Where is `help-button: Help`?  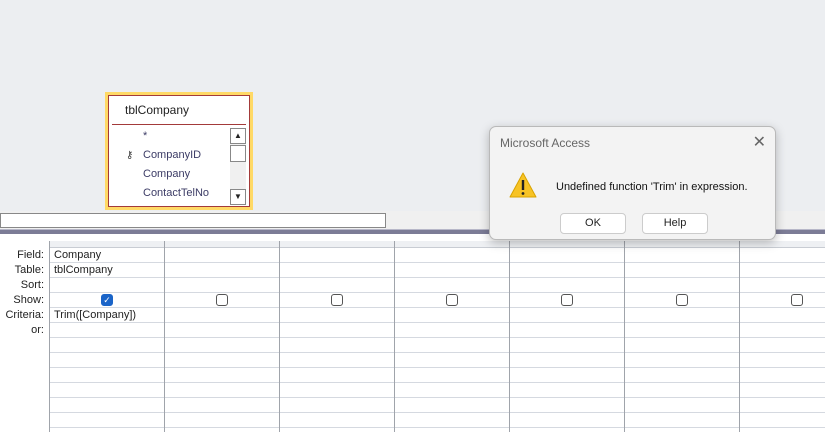
help-button: Help is located at coordinates (675, 223).